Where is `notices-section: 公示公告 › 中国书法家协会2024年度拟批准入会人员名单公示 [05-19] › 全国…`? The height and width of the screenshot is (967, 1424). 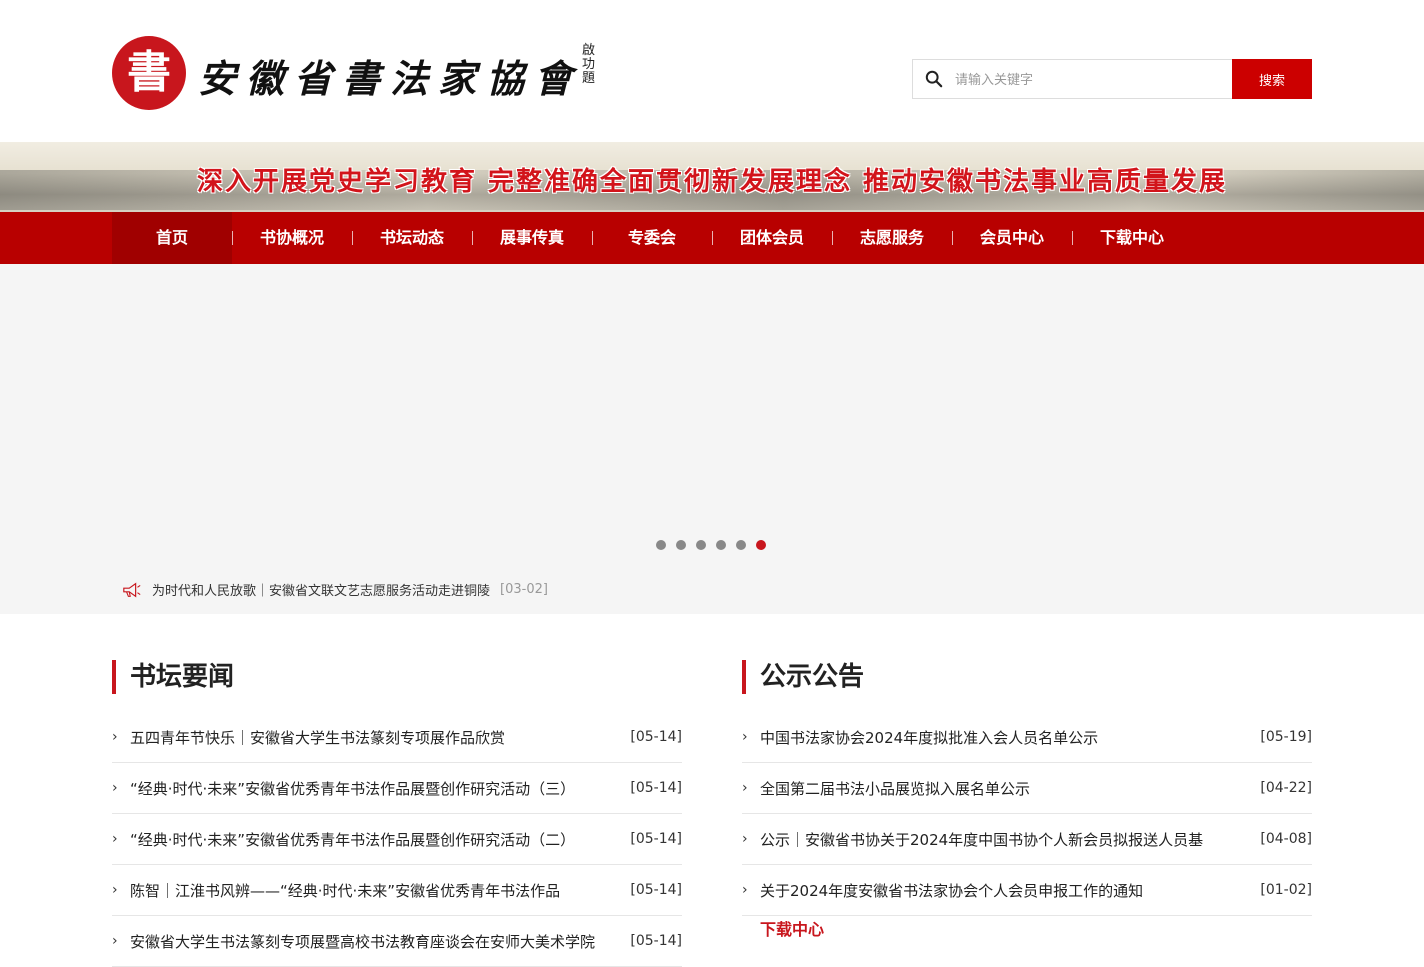
notices-section: 公示公告 › 中国书法家协会2024年度拟批准入会人员名单公示 [05-19] › 全国… is located at coordinates (1027, 788).